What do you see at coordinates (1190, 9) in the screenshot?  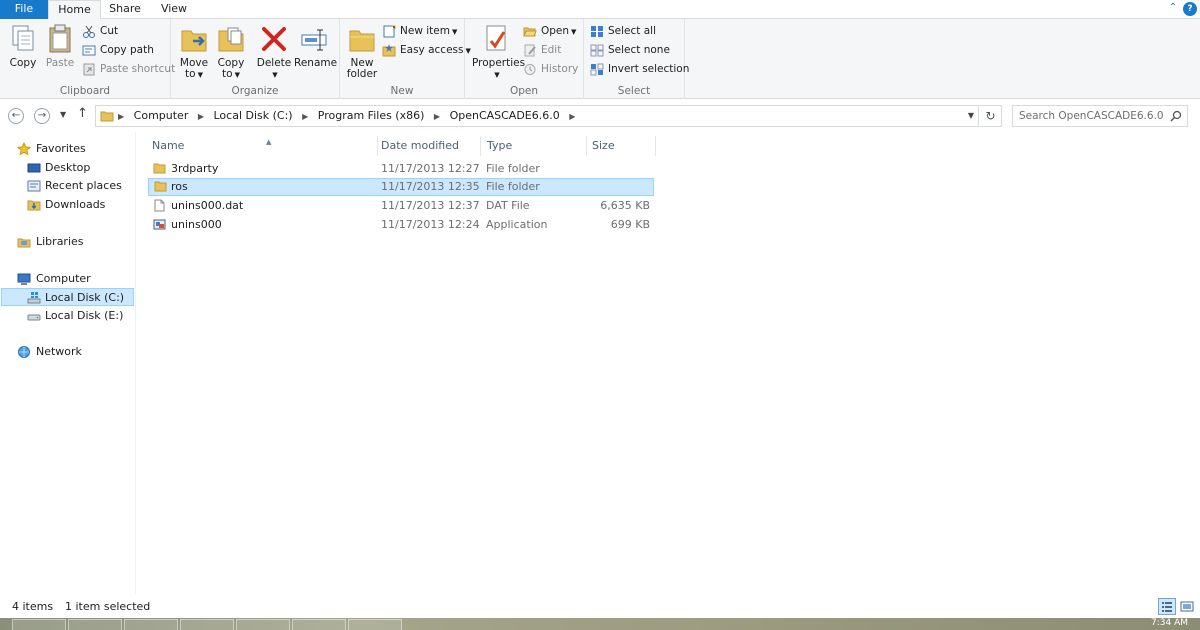 I see `help-icon: ?` at bounding box center [1190, 9].